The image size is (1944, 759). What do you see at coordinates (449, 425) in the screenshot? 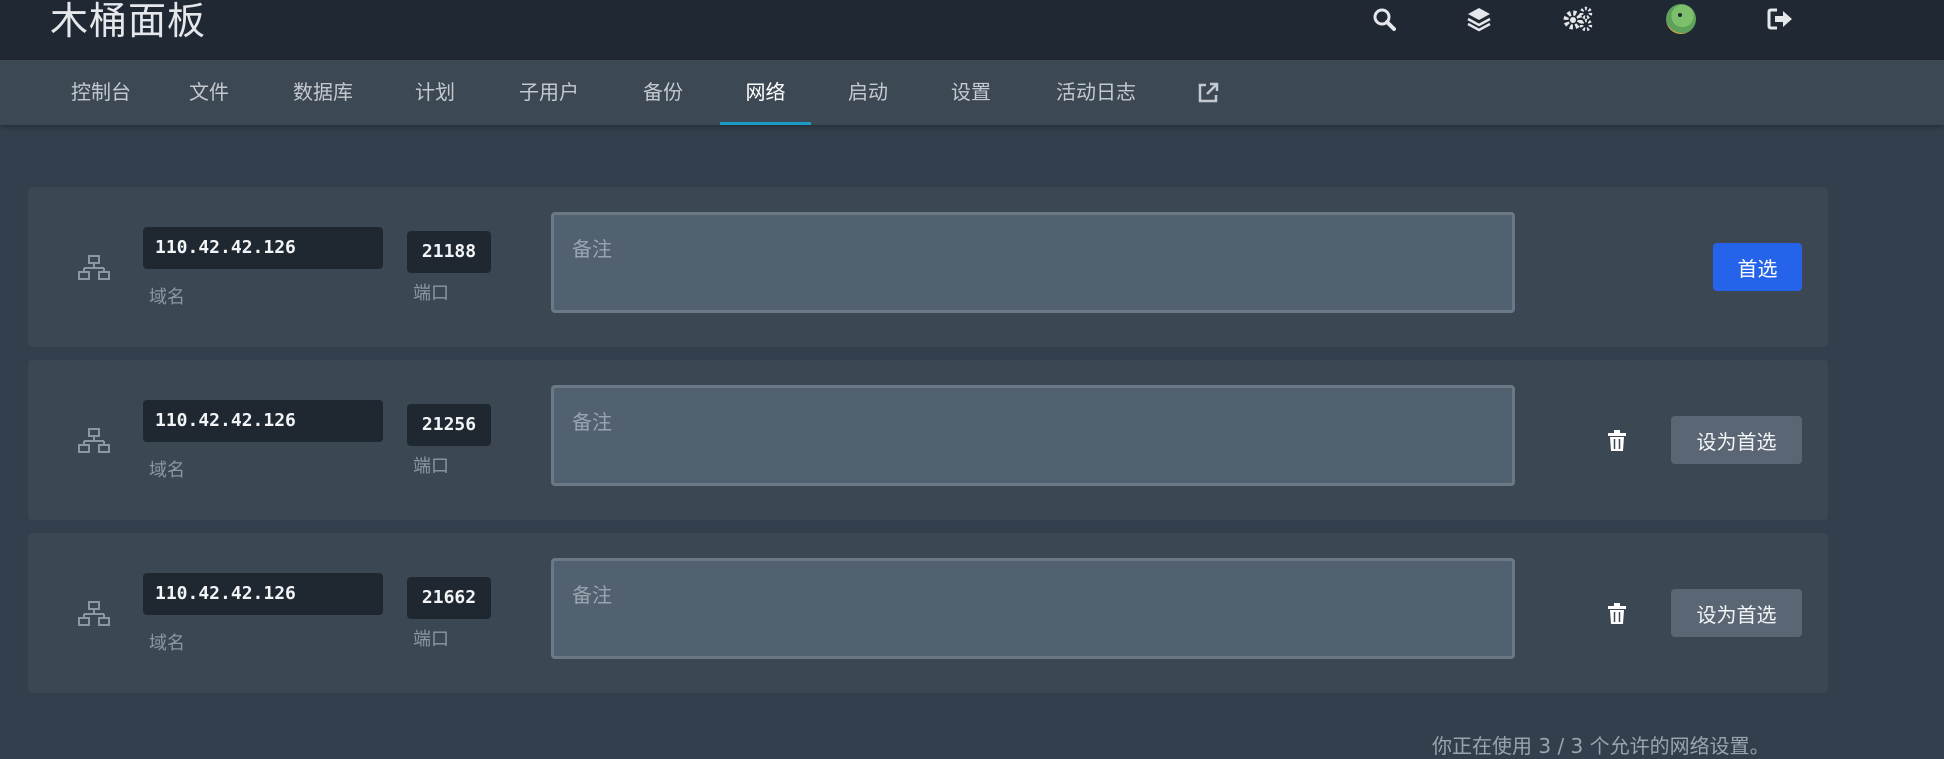
I see `port-value: 21256` at bounding box center [449, 425].